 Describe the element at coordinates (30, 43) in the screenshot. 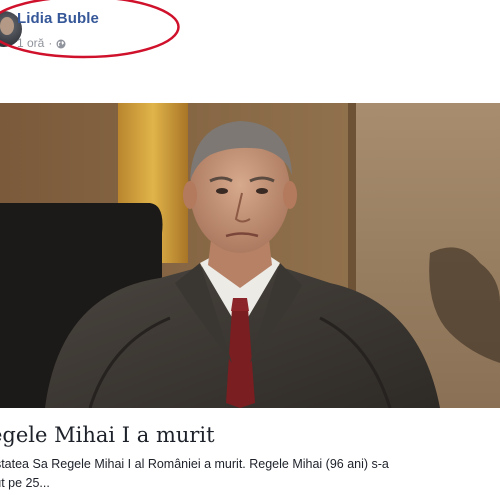

I see `post-timestamp: 1 oră` at that location.